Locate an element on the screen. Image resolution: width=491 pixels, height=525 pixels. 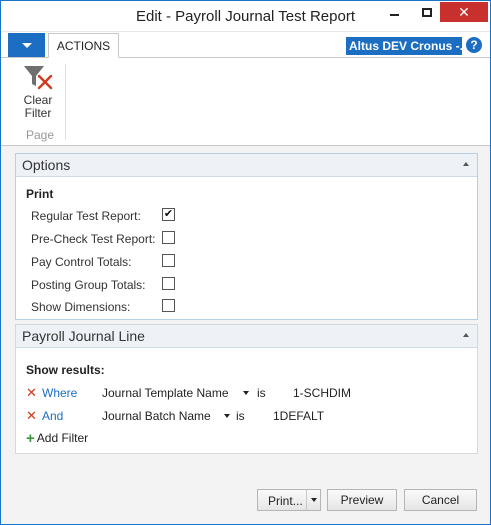
payroll-journal-line-header: Payroll Journal Line is located at coordinates (246, 336).